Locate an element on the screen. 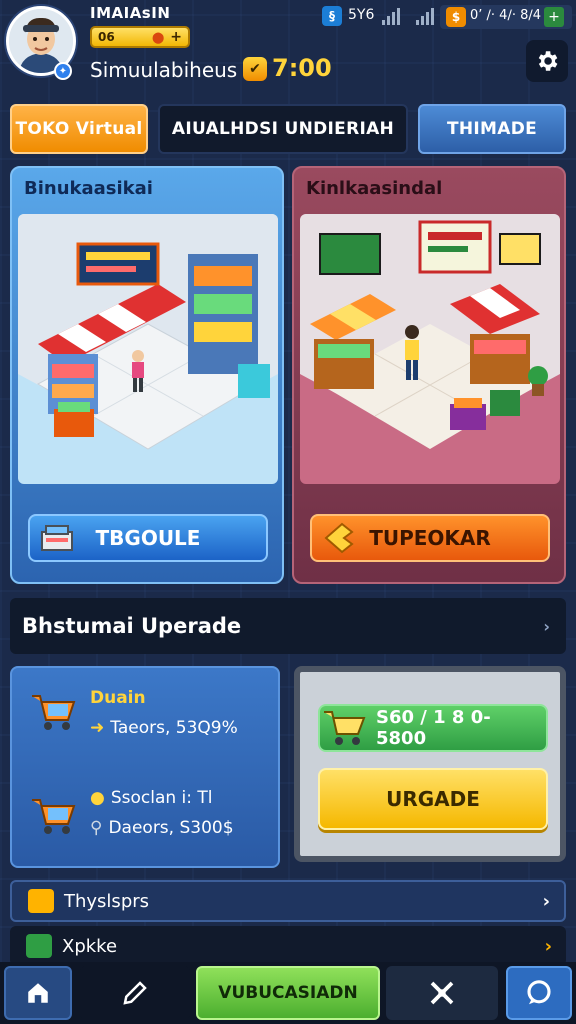 This screenshot has width=576, height=1024. section-header: Bhstumai Uperade › is located at coordinates (288, 626).